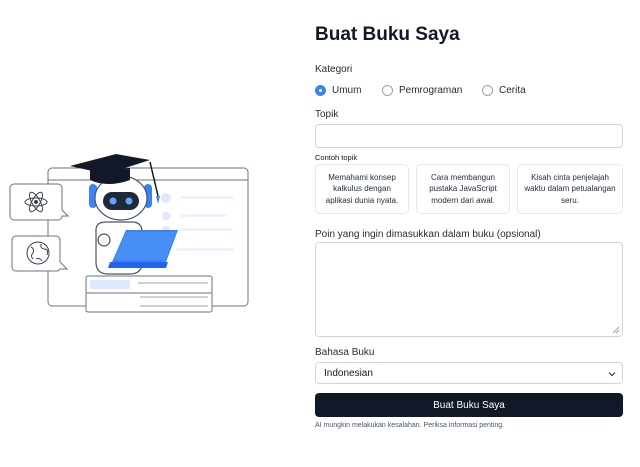 Image resolution: width=640 pixels, height=467 pixels. Describe the element at coordinates (348, 373) in the screenshot. I see `bahasa-selected-value: Indonesian` at that location.